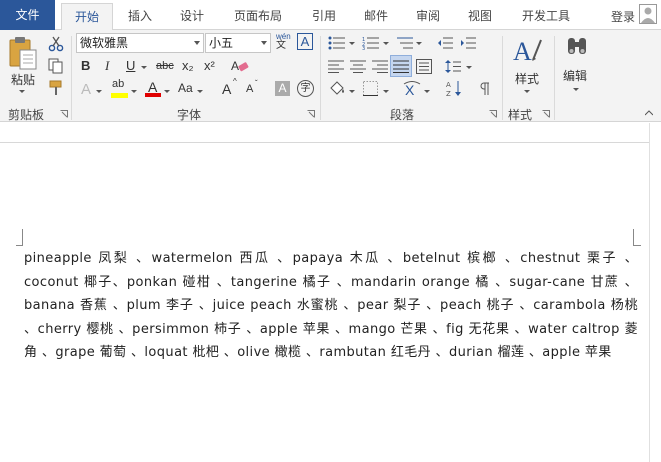  Describe the element at coordinates (324, 142) in the screenshot. I see `header-boundary-line` at that location.